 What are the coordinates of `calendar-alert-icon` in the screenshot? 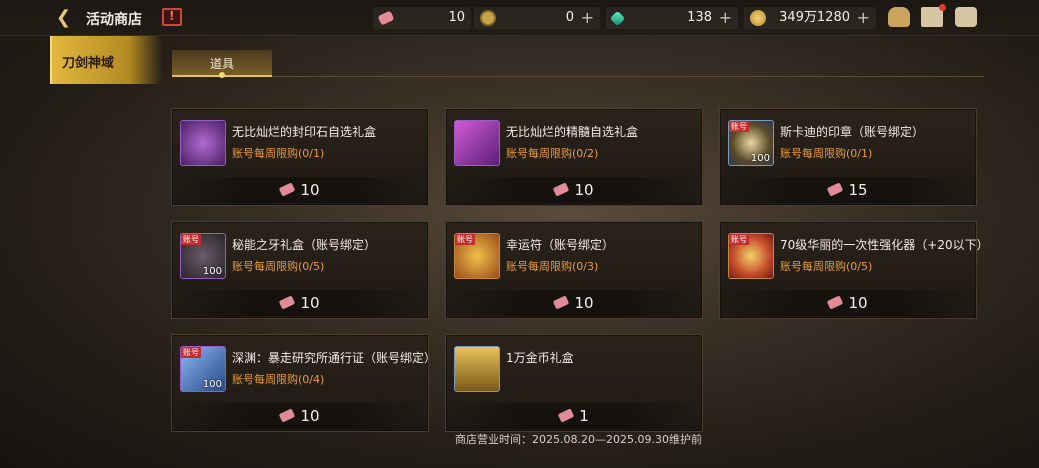 It's located at (172, 17).